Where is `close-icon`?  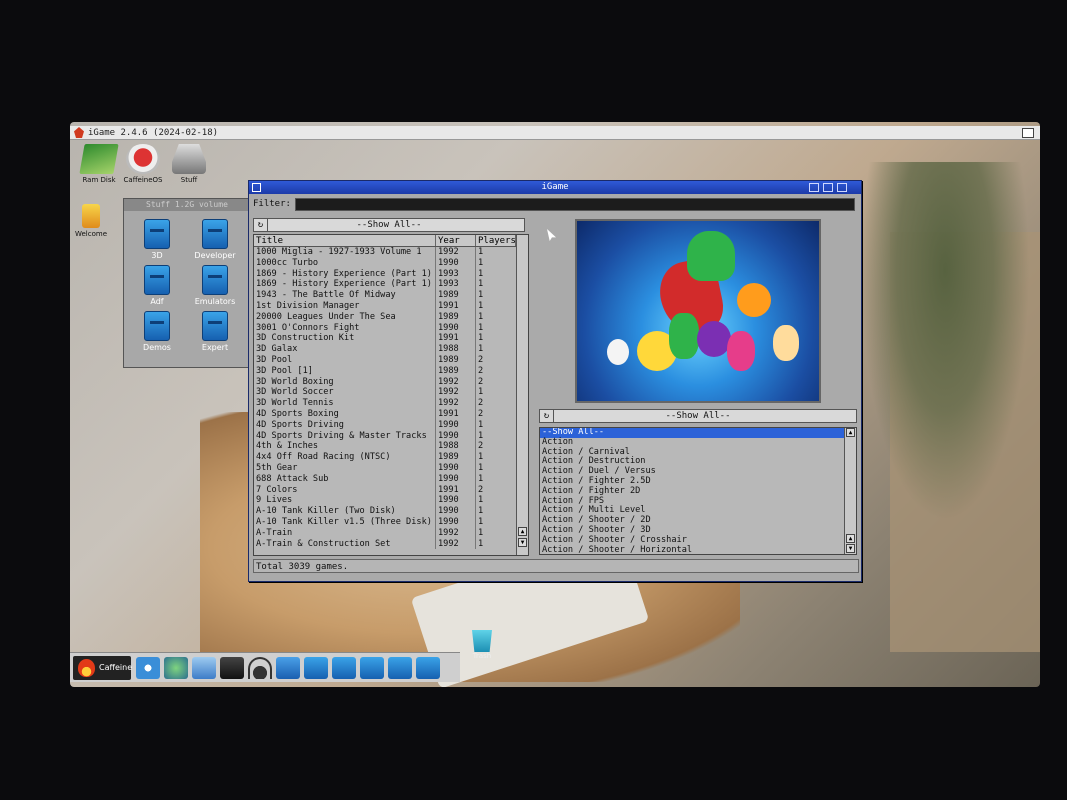 close-icon is located at coordinates (256, 187).